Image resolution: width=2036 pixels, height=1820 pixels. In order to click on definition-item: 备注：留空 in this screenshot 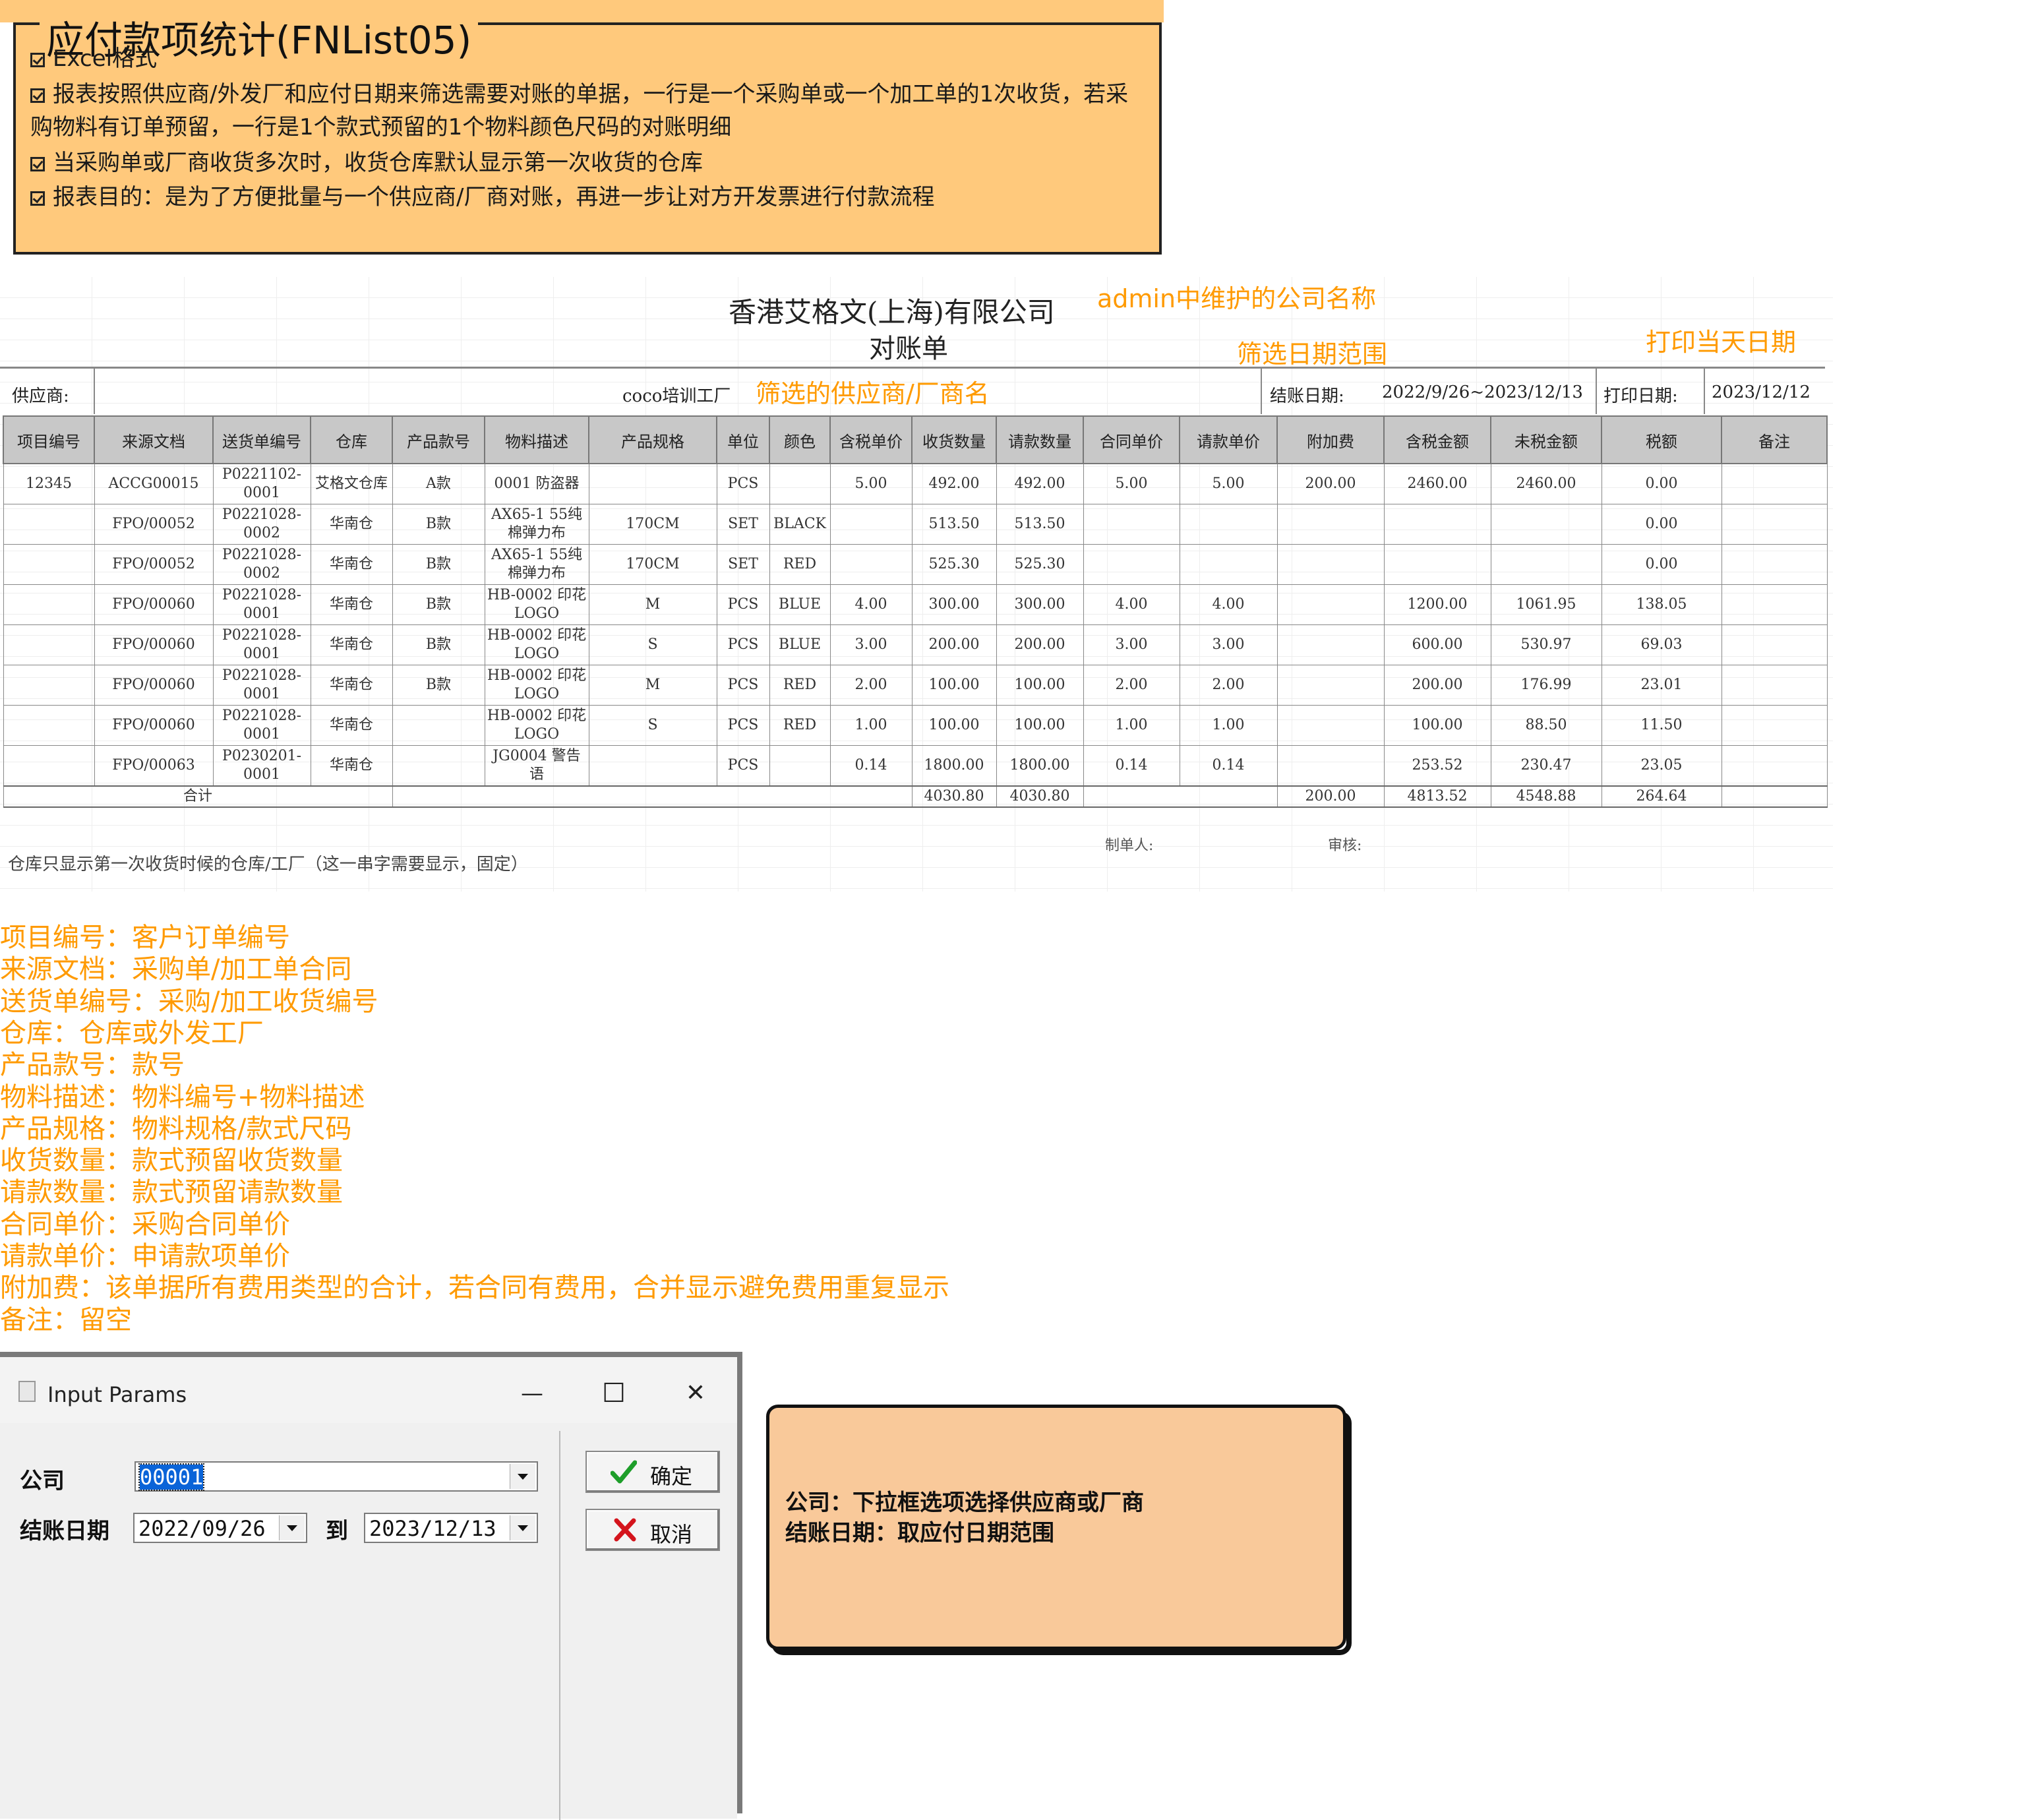, I will do `click(66, 1319)`.